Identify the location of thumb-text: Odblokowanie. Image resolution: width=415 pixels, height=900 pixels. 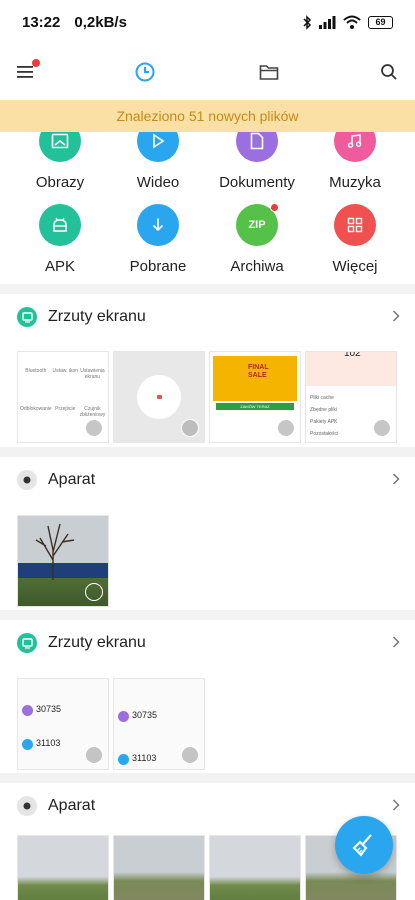
(36, 409).